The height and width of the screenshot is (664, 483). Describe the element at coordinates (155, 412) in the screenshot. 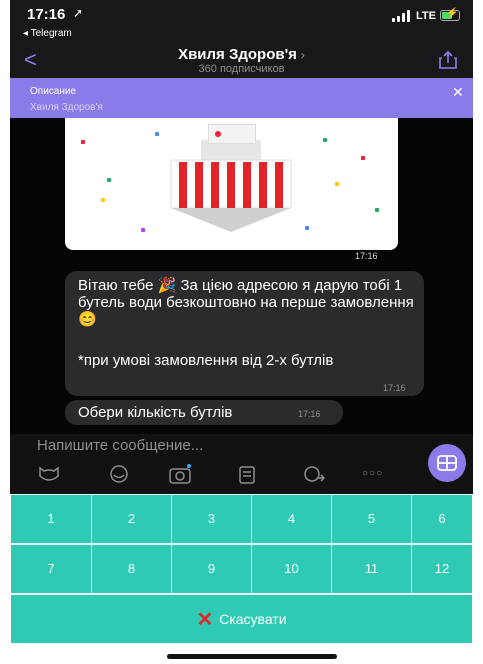

I see `message-text: Обери кількість бутлів` at that location.